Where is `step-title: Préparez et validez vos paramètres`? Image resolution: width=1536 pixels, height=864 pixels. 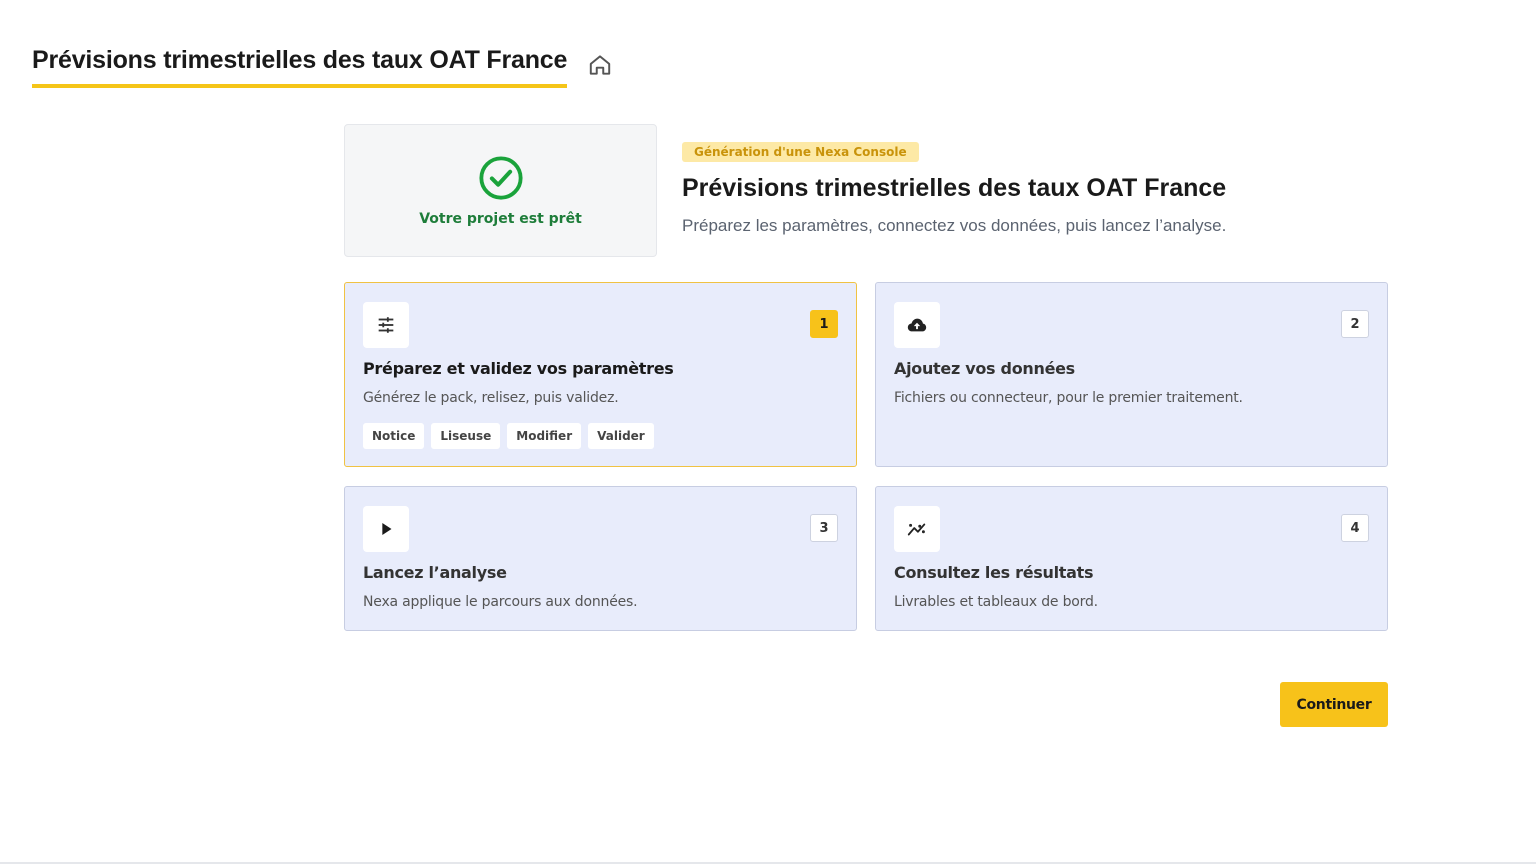
step-title: Préparez et validez vos paramètres is located at coordinates (518, 368).